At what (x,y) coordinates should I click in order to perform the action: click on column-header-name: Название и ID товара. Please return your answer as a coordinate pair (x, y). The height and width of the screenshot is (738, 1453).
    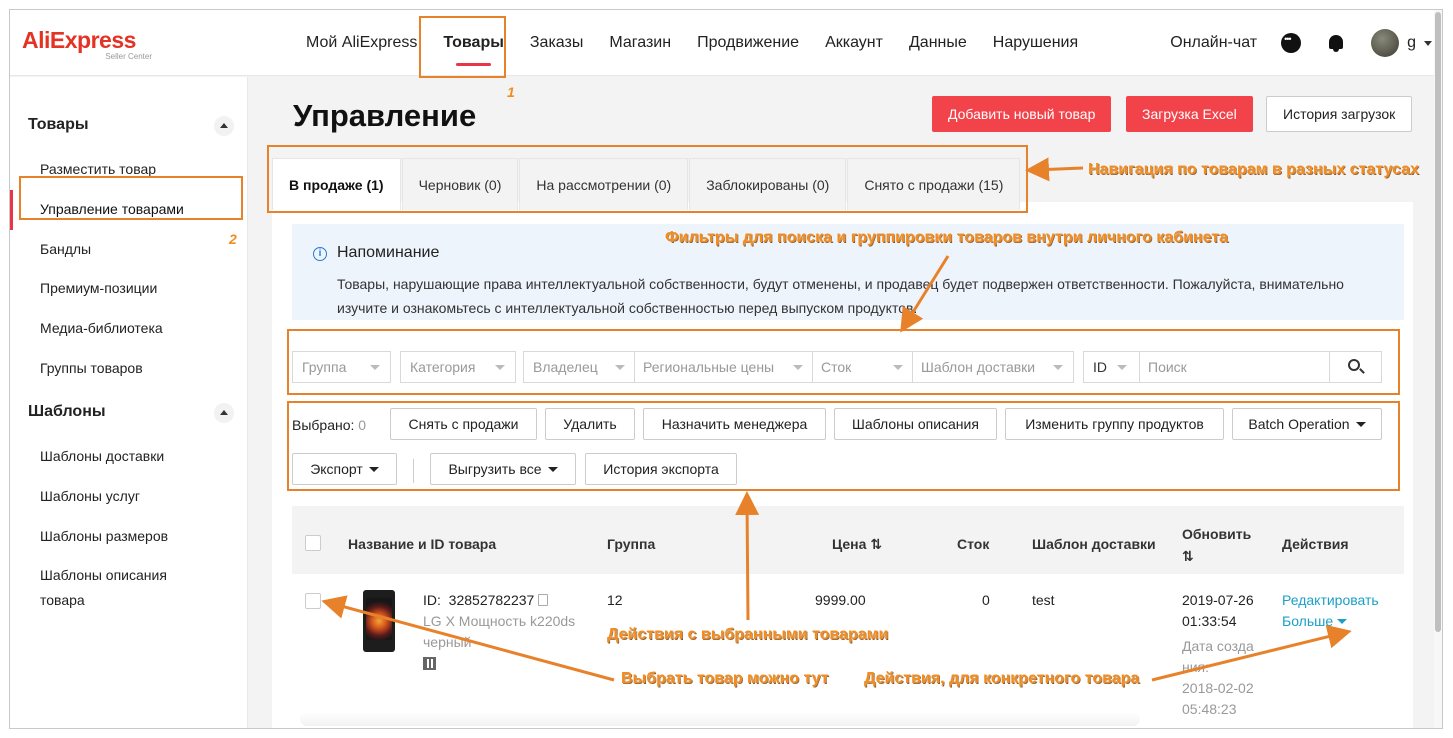
    Looking at the image, I should click on (422, 544).